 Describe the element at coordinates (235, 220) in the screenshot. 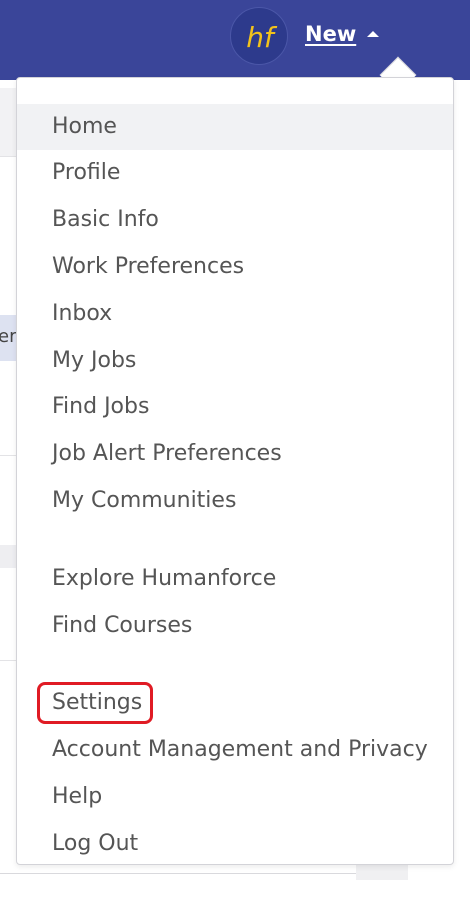

I see `menu-item-basic-info: Basic Info` at that location.